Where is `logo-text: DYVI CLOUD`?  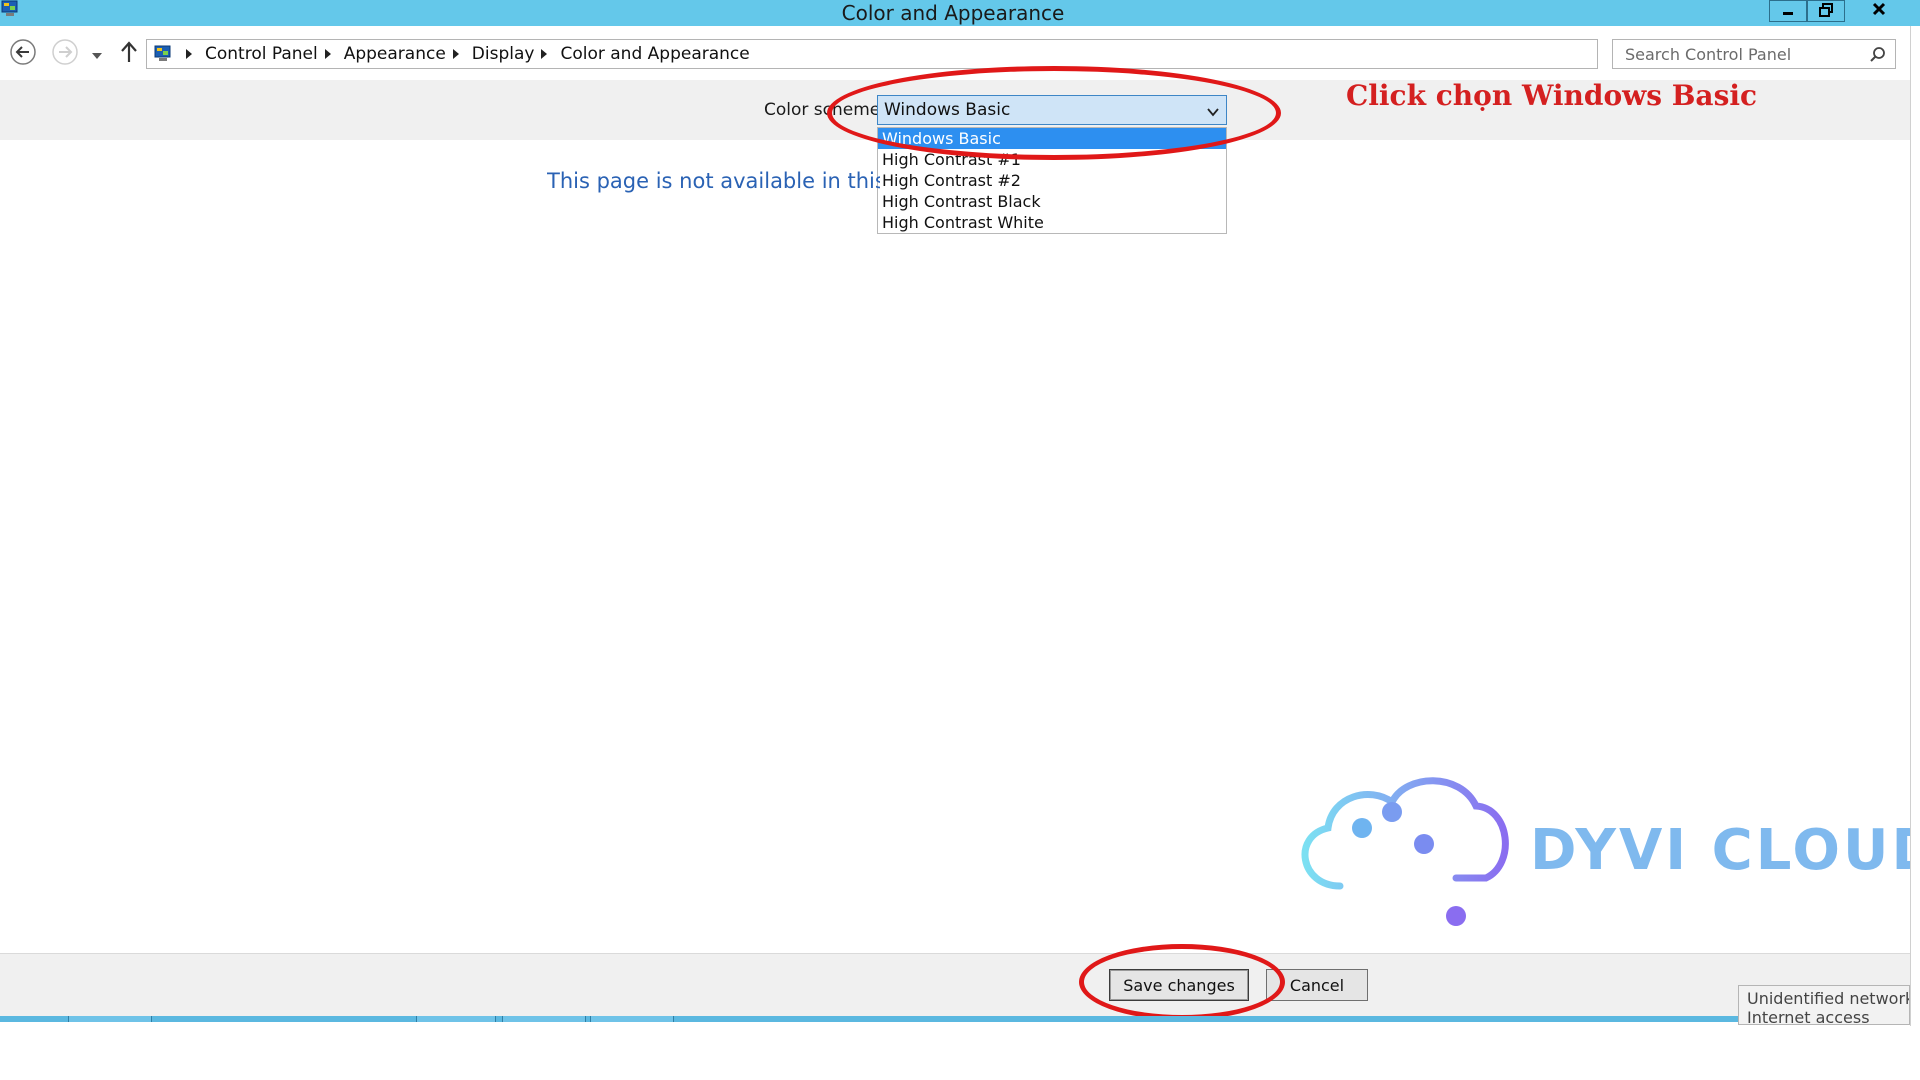 logo-text: DYVI CLOUD is located at coordinates (1725, 850).